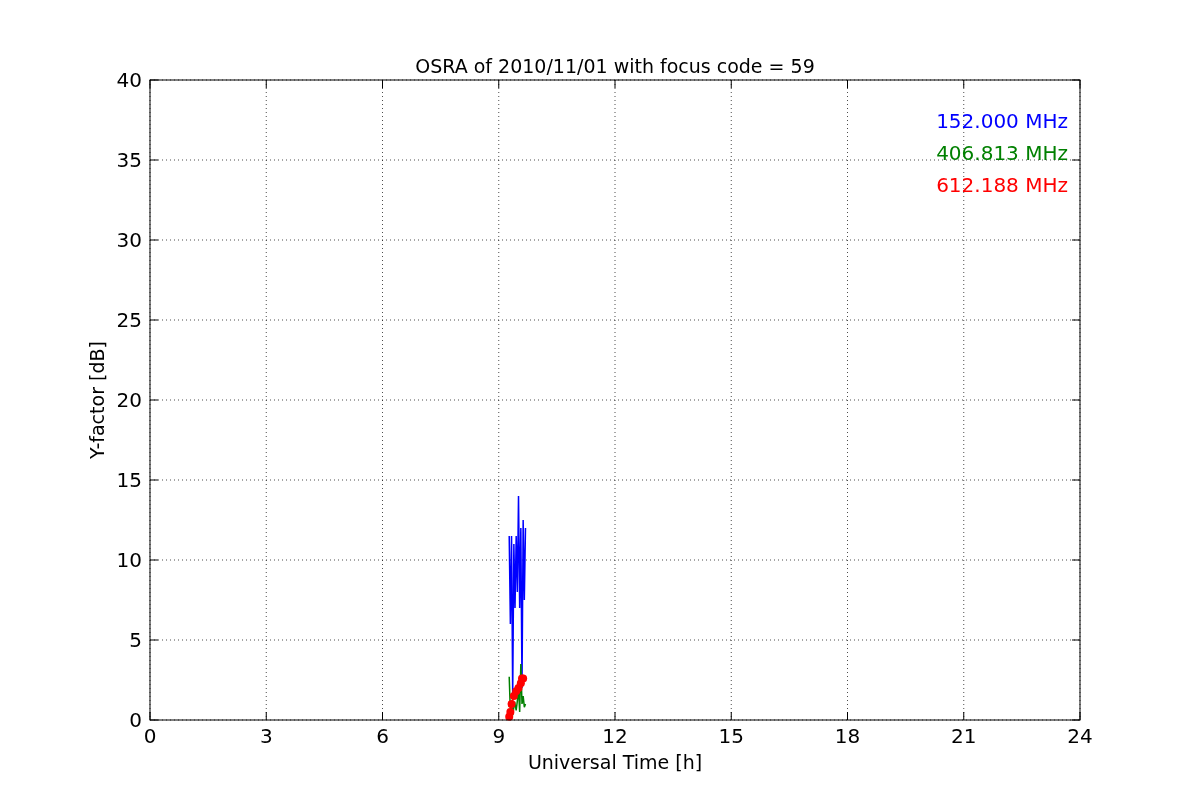 This screenshot has width=1200, height=800. Describe the element at coordinates (129, 240) in the screenshot. I see `tick-label: 30` at that location.